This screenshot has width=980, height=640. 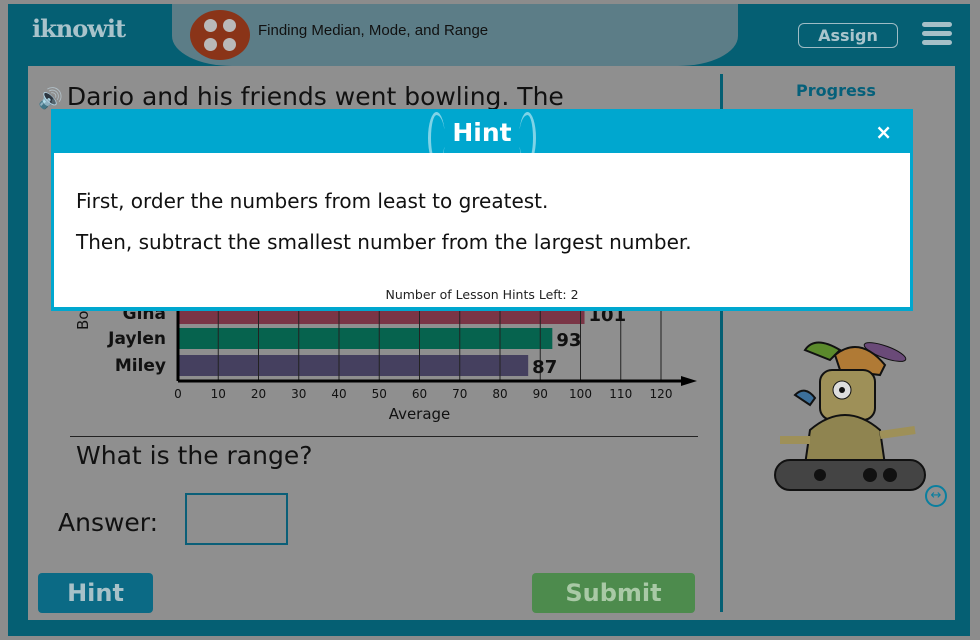 What do you see at coordinates (384, 436) in the screenshot?
I see `divider-line` at bounding box center [384, 436].